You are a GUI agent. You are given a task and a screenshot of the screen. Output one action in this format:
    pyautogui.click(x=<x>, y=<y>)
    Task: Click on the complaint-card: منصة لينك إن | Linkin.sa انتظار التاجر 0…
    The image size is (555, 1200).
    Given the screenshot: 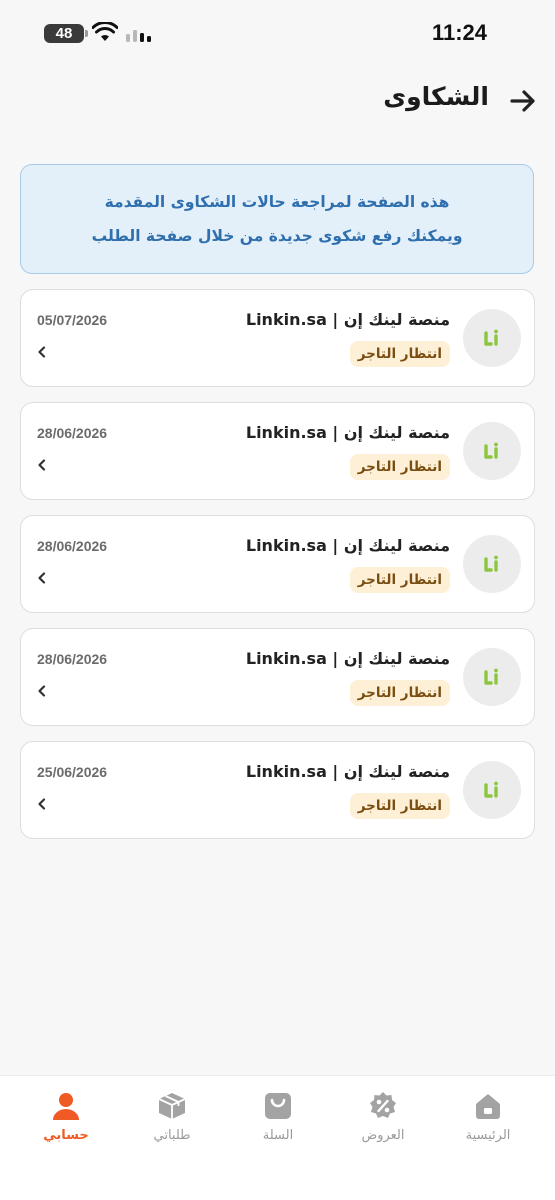 What is the action you would take?
    pyautogui.click(x=277, y=338)
    